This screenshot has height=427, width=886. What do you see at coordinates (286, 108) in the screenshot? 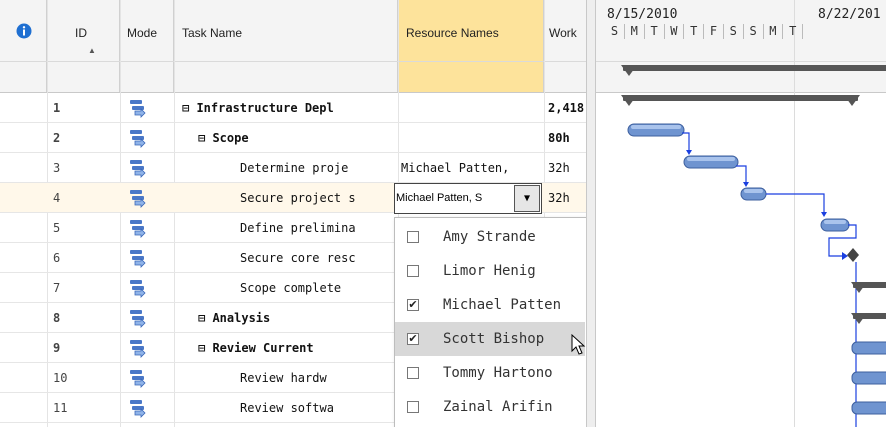
I see `task-name: ⊟ Infrastructure Depl` at bounding box center [286, 108].